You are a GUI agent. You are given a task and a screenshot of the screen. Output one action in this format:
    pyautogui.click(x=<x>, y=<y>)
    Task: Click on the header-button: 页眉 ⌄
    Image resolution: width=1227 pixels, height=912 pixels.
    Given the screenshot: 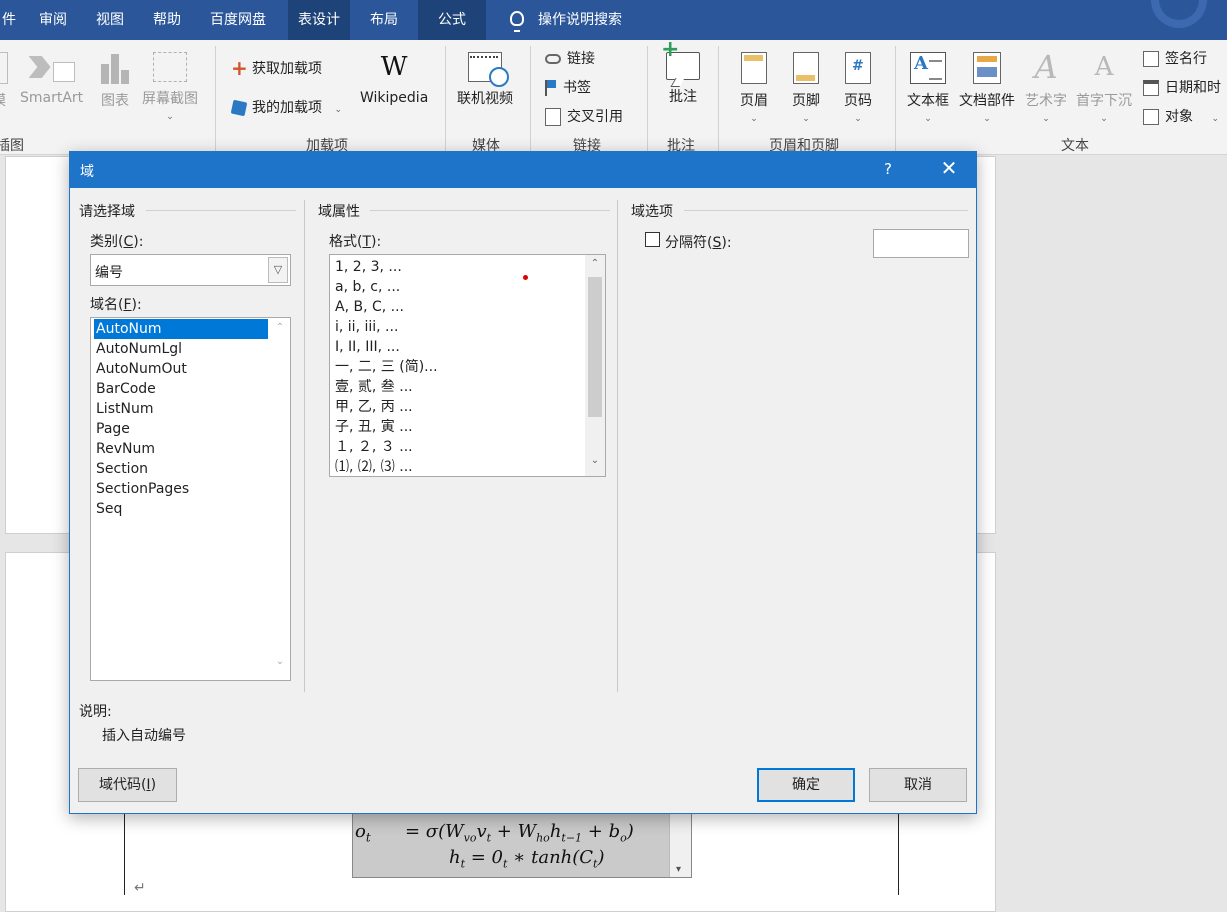 What is the action you would take?
    pyautogui.click(x=754, y=88)
    